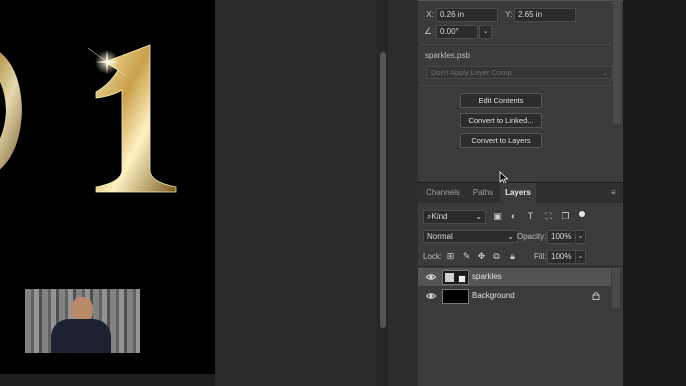  What do you see at coordinates (467, 15) in the screenshot?
I see `x-position-field: 0.26 in` at bounding box center [467, 15].